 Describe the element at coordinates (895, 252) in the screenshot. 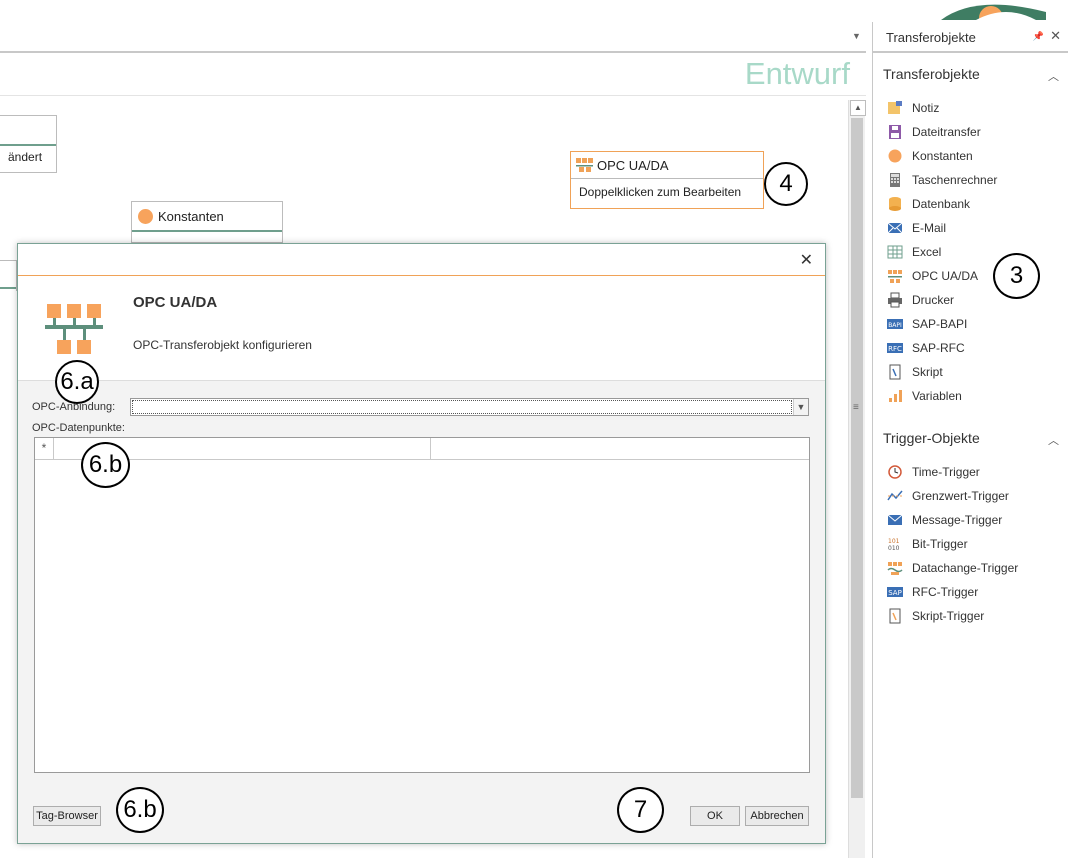

I see `excel-icon` at that location.